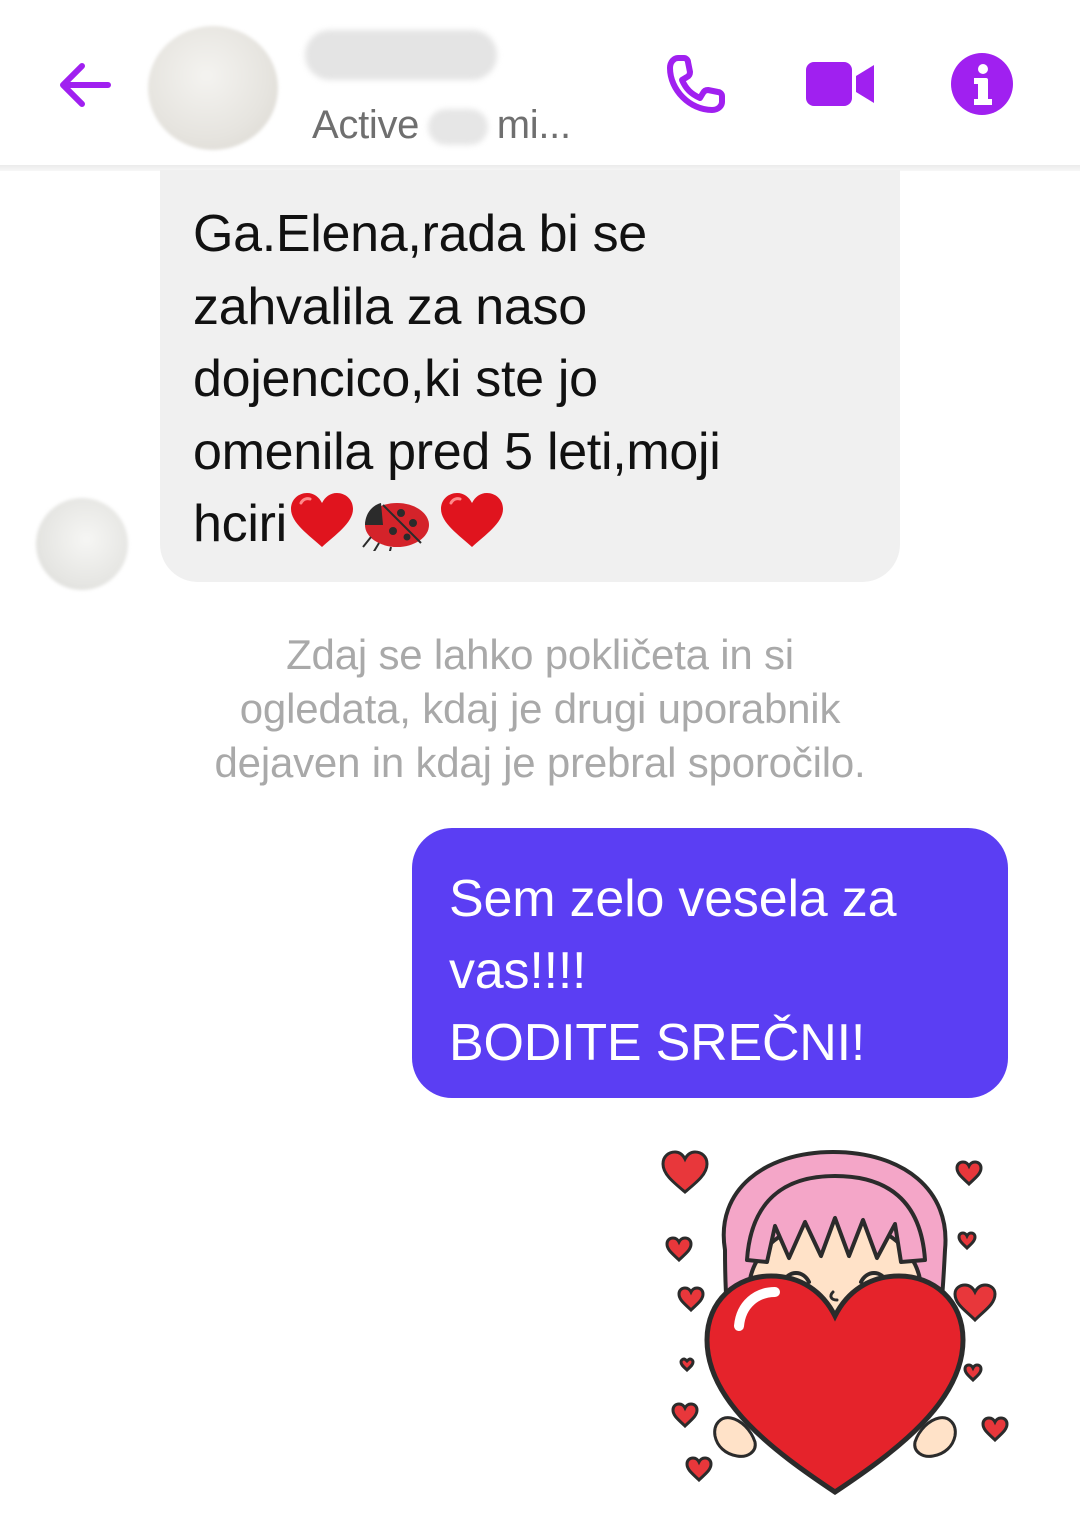 This screenshot has height=1515, width=1080. I want to click on phone-icon, so click(696, 84).